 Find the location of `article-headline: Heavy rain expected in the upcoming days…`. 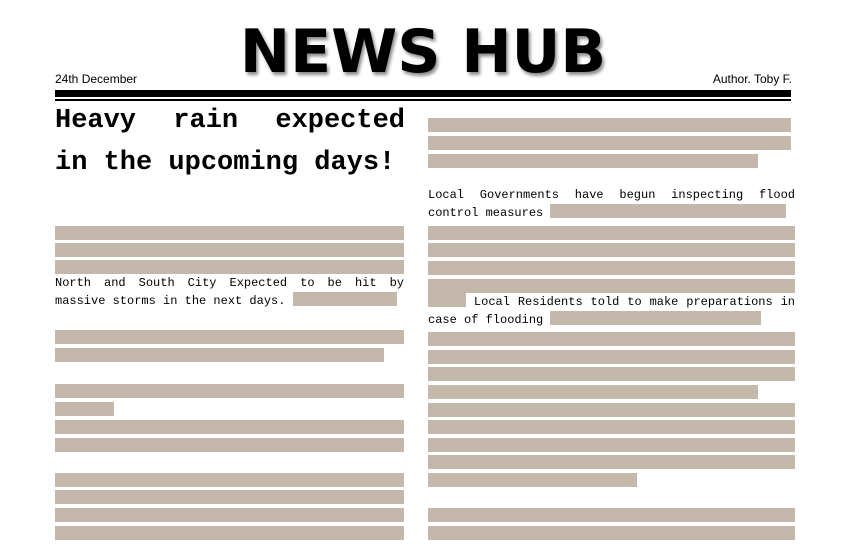

article-headline: Heavy rain expected in the upcoming days… is located at coordinates (230, 142).